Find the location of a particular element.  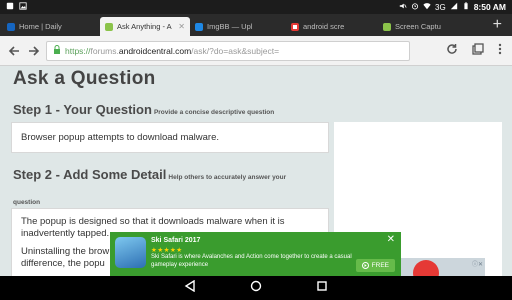

rating-stars: ★★★★★ is located at coordinates (167, 250).